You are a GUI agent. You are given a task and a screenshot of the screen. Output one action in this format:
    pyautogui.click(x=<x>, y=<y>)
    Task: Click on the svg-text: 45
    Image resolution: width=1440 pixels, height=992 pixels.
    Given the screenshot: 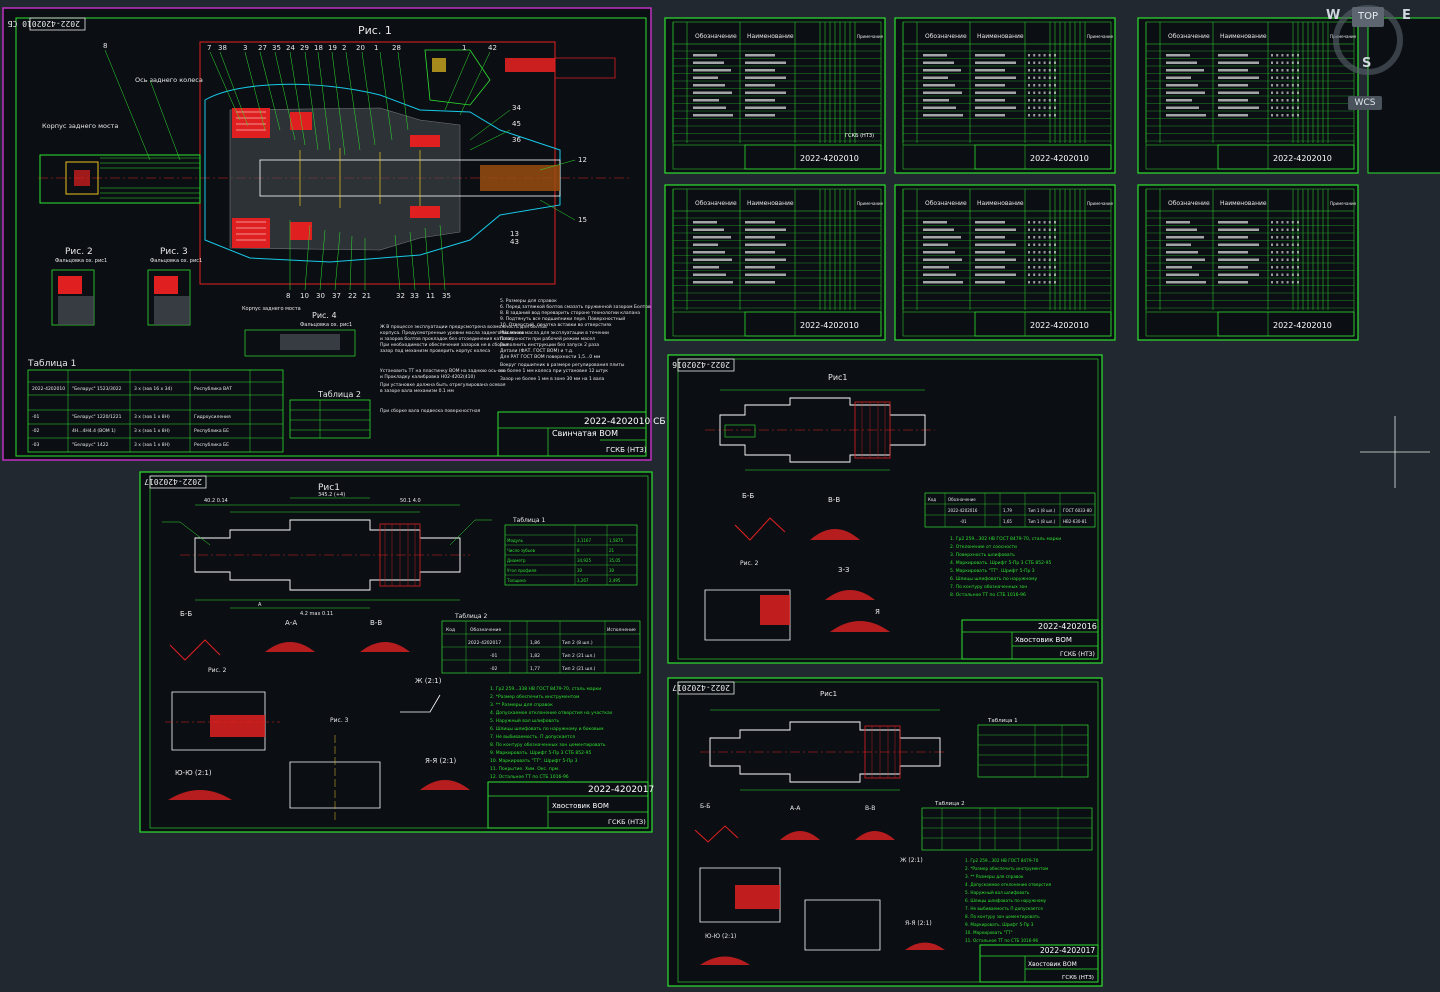 What is the action you would take?
    pyautogui.click(x=516, y=124)
    